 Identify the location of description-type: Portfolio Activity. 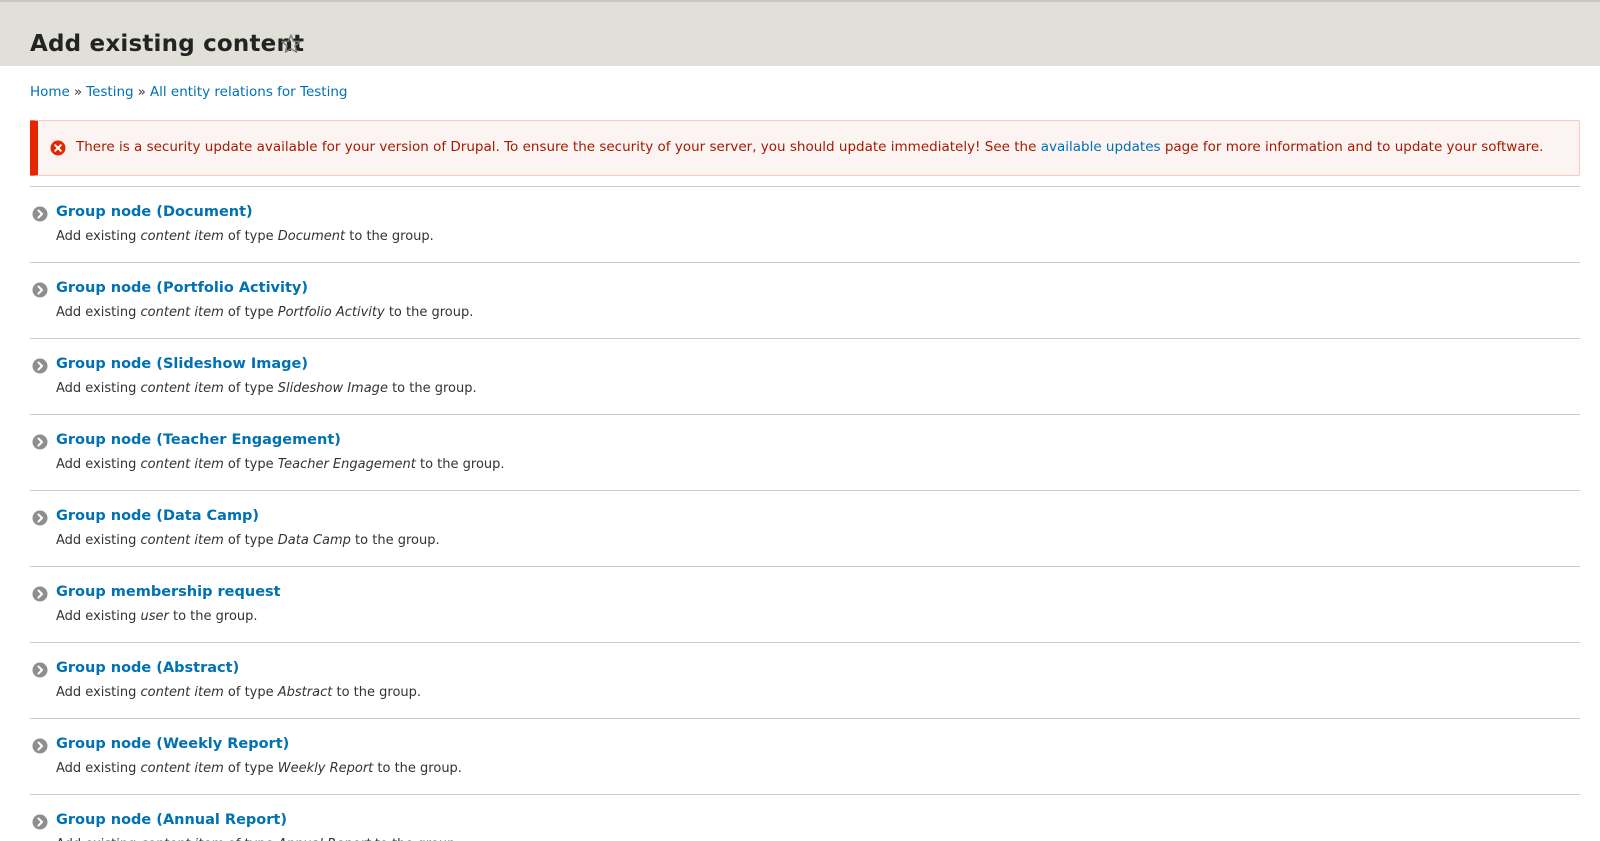
(331, 312).